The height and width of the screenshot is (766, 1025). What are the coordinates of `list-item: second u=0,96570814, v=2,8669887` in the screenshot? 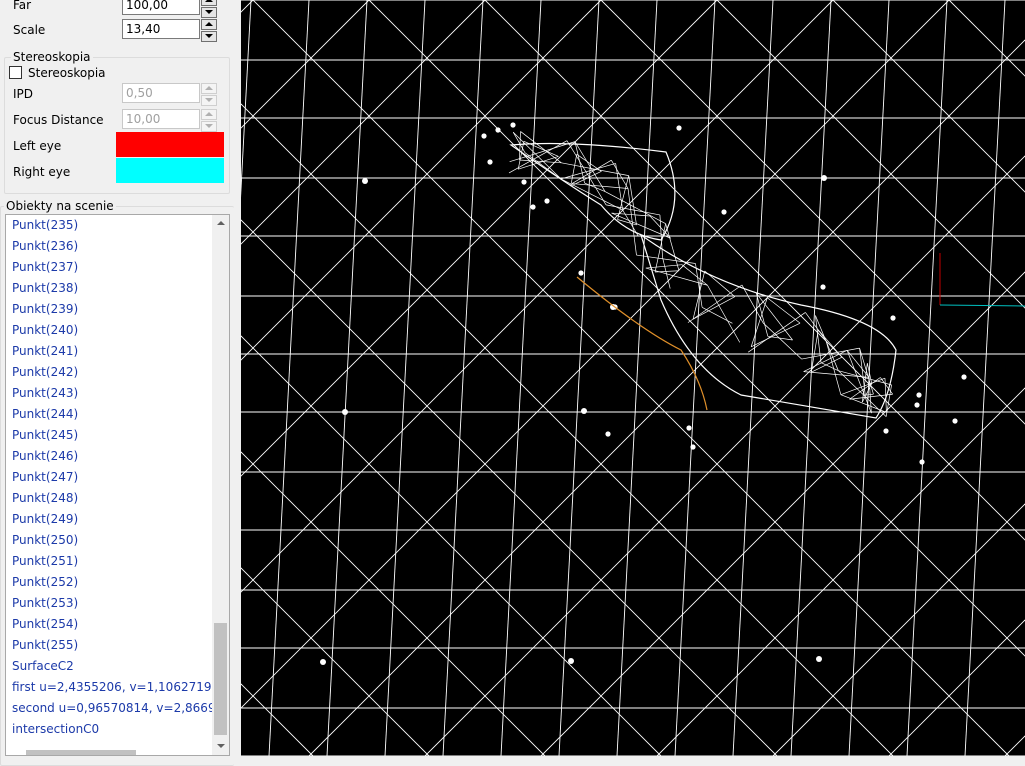 It's located at (117, 708).